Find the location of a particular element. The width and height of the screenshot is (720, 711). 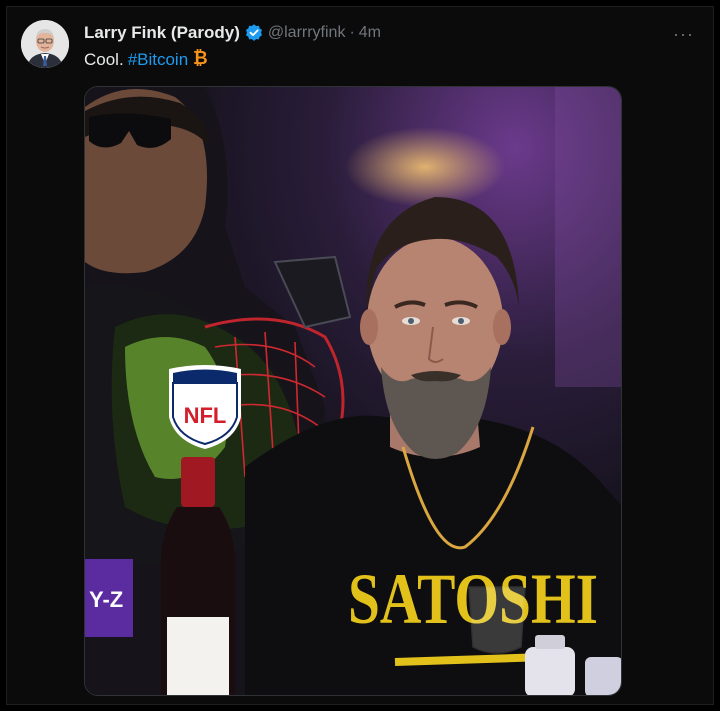

bitcoin-icon: ₿ is located at coordinates (200, 60).